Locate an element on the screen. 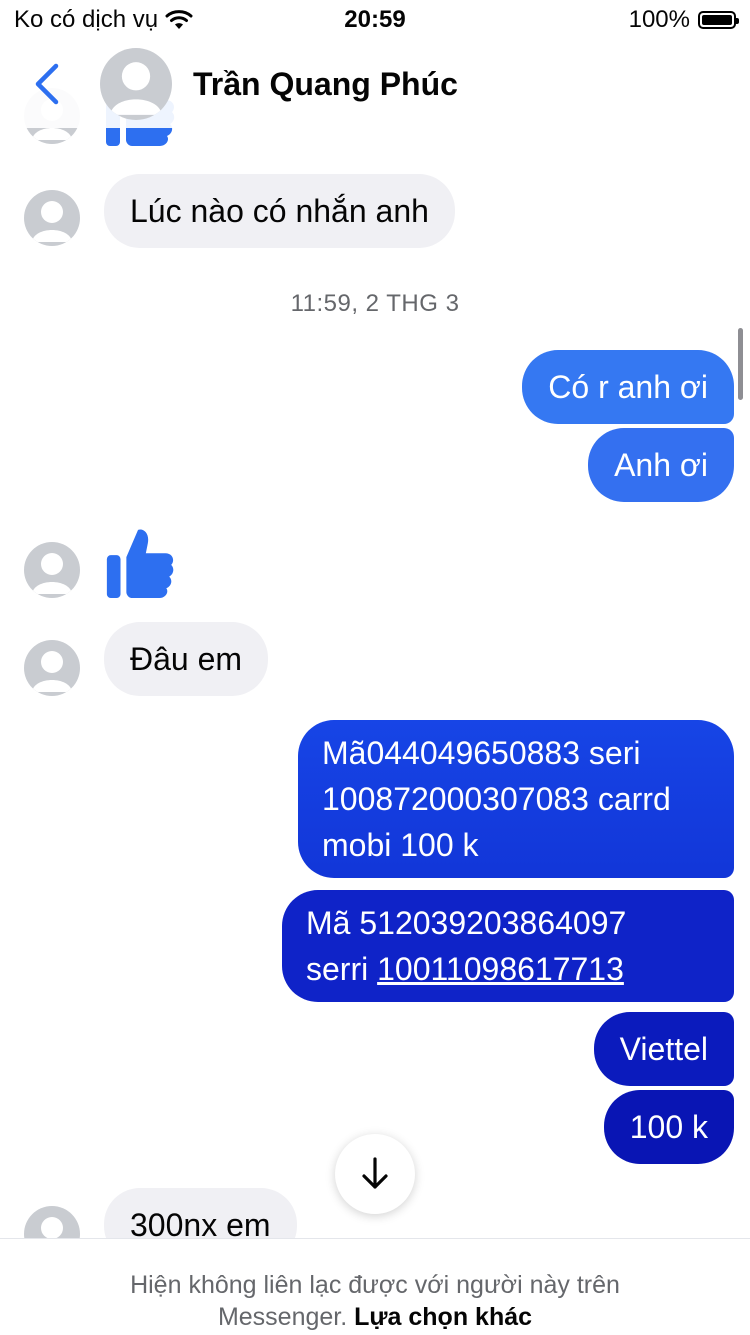 The width and height of the screenshot is (750, 1335). contact-name: Trần Quang Phúc is located at coordinates (325, 84).